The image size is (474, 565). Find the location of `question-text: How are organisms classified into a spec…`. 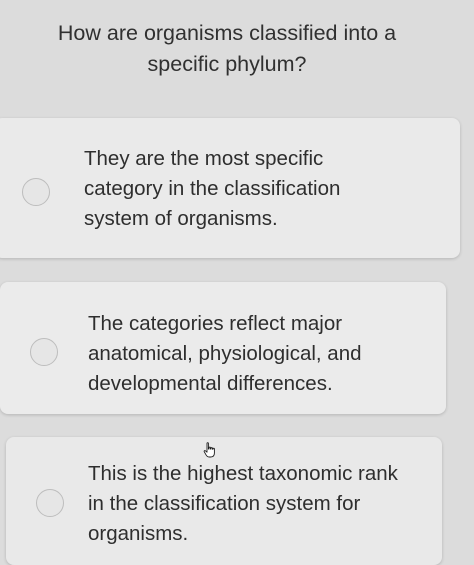

question-text: How are organisms classified into a spec… is located at coordinates (227, 48).